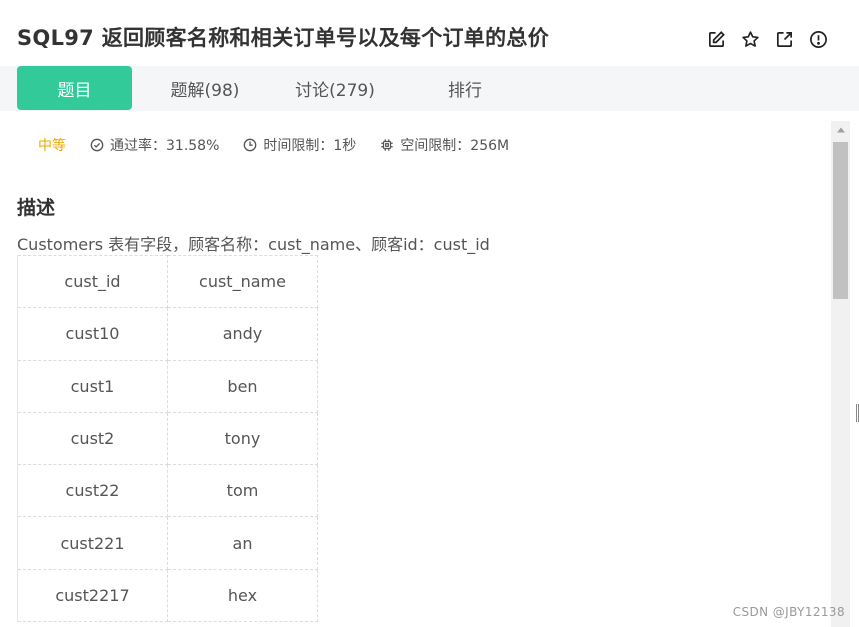 This screenshot has width=859, height=627. Describe the element at coordinates (387, 145) in the screenshot. I see `chip-icon` at that location.